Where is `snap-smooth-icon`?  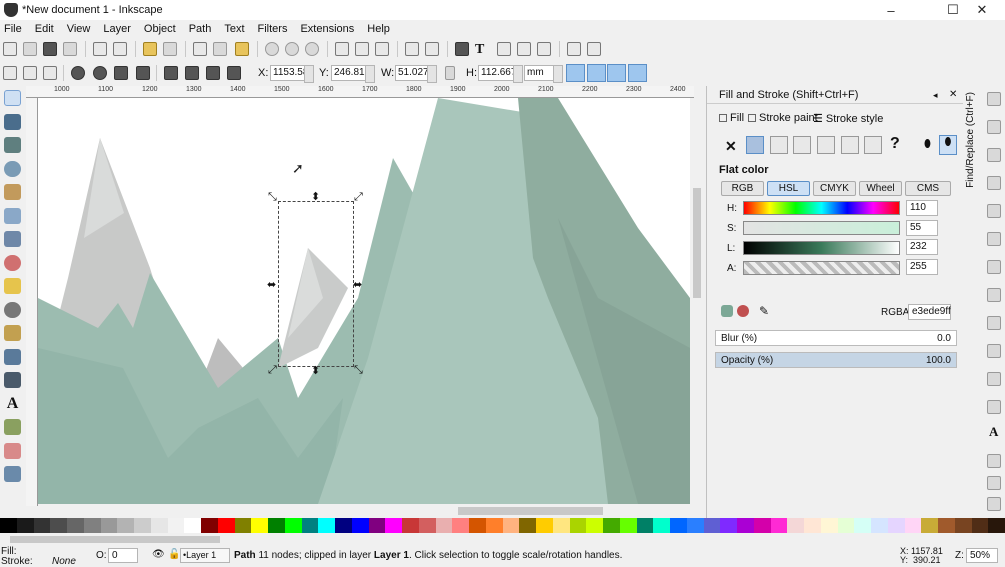
snap-smooth-icon is located at coordinates (994, 351).